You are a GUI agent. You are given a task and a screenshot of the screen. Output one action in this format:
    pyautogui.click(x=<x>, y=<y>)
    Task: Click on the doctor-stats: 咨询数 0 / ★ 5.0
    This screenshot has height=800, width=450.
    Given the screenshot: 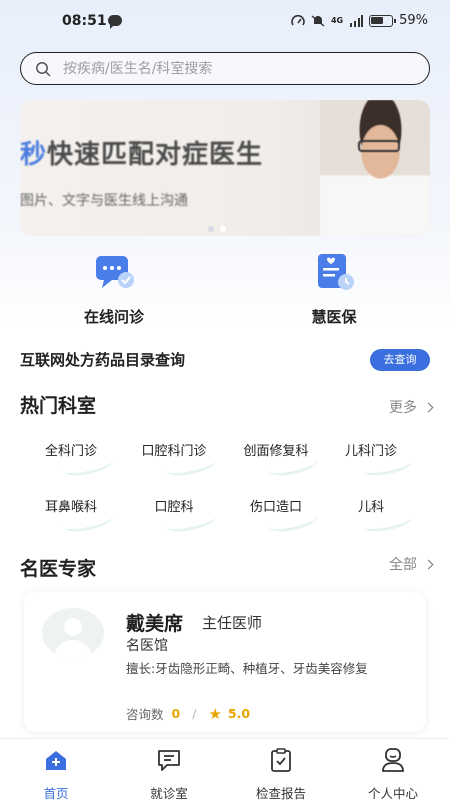 What is the action you would take?
    pyautogui.click(x=188, y=713)
    